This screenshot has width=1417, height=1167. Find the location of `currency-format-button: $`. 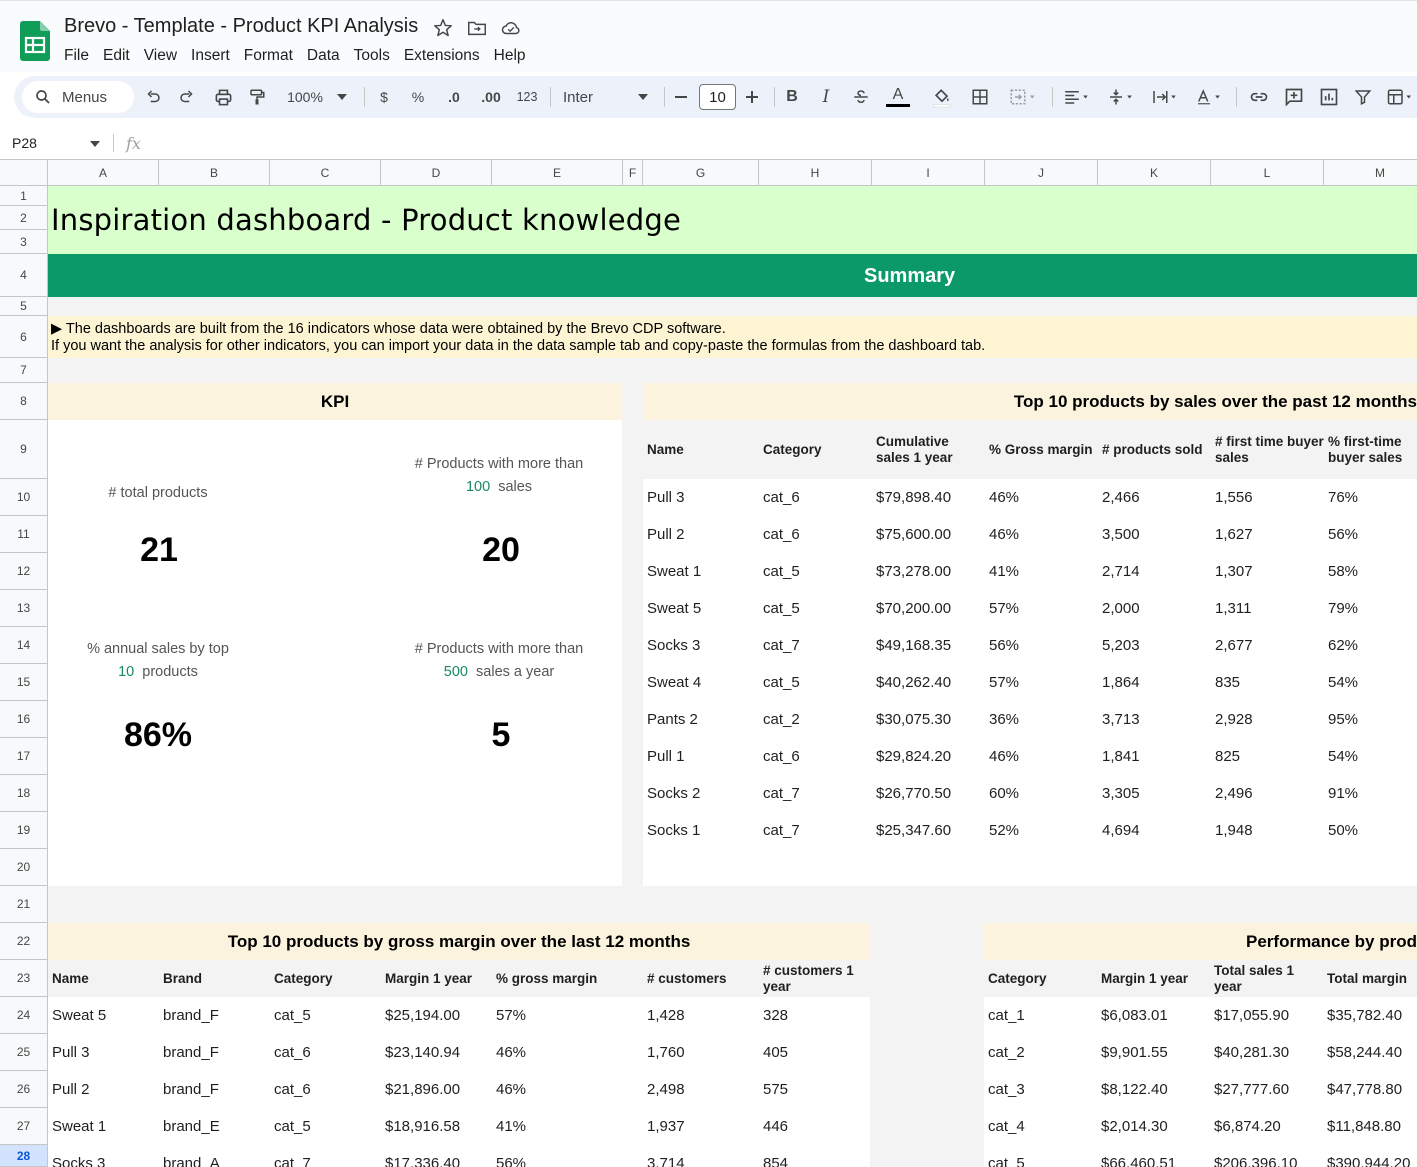

currency-format-button: $ is located at coordinates (384, 97).